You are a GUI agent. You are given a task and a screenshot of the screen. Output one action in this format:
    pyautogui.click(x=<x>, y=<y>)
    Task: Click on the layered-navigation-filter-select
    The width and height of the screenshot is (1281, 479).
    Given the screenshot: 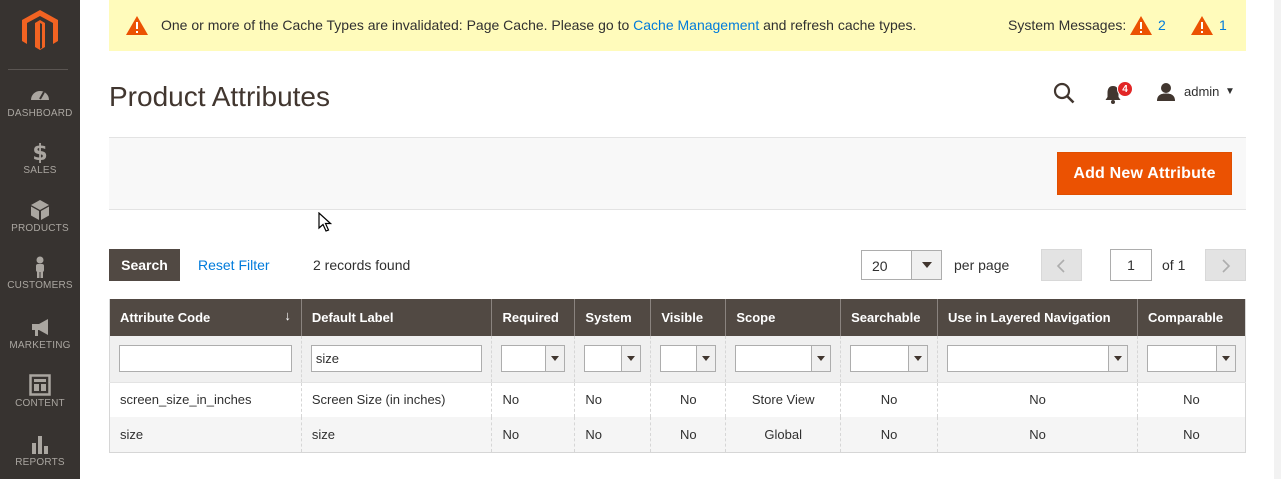 What is the action you would take?
    pyautogui.click(x=1037, y=359)
    